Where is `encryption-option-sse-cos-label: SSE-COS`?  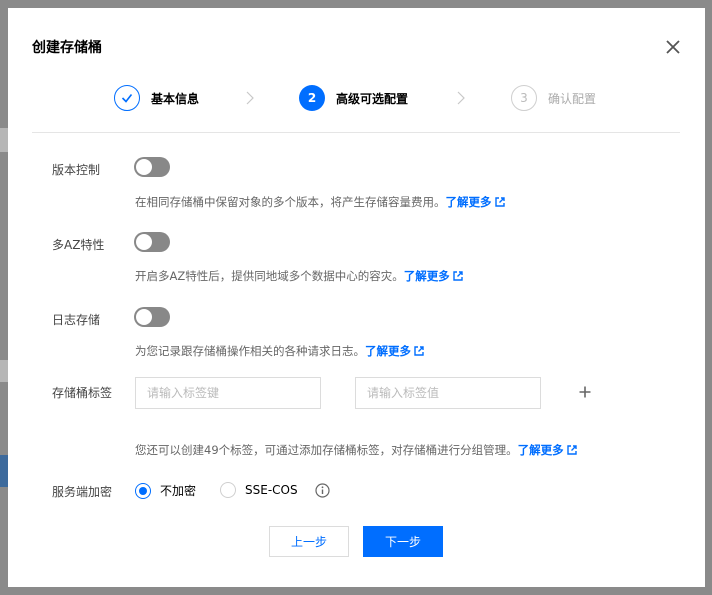
encryption-option-sse-cos-label: SSE-COS is located at coordinates (271, 490).